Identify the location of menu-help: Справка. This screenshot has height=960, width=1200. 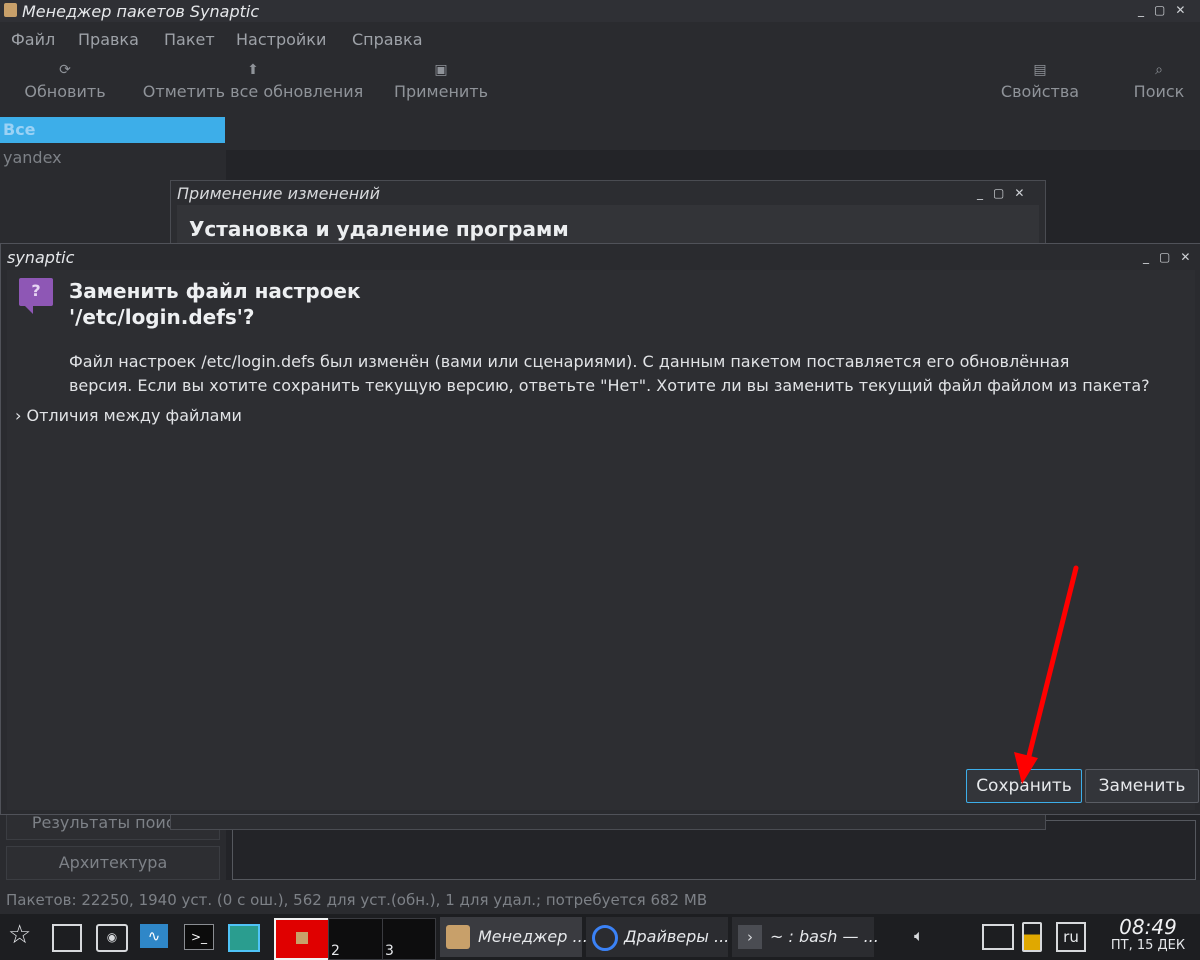
(387, 39).